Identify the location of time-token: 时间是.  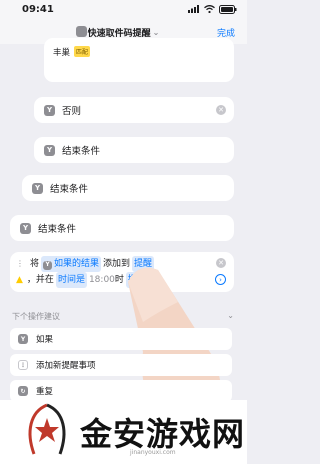
(71, 280).